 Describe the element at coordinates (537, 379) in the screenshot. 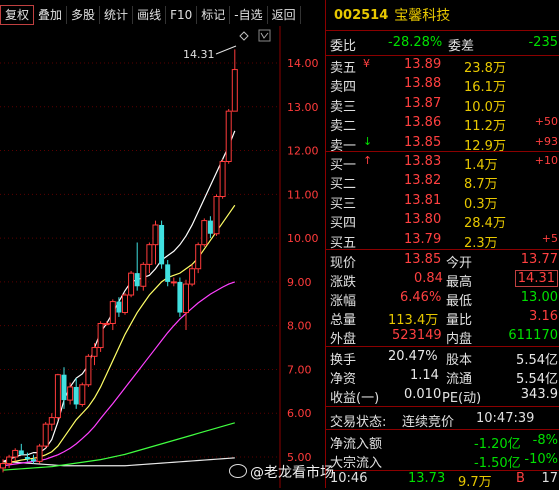

I see `float-shares: 5.54亿` at that location.